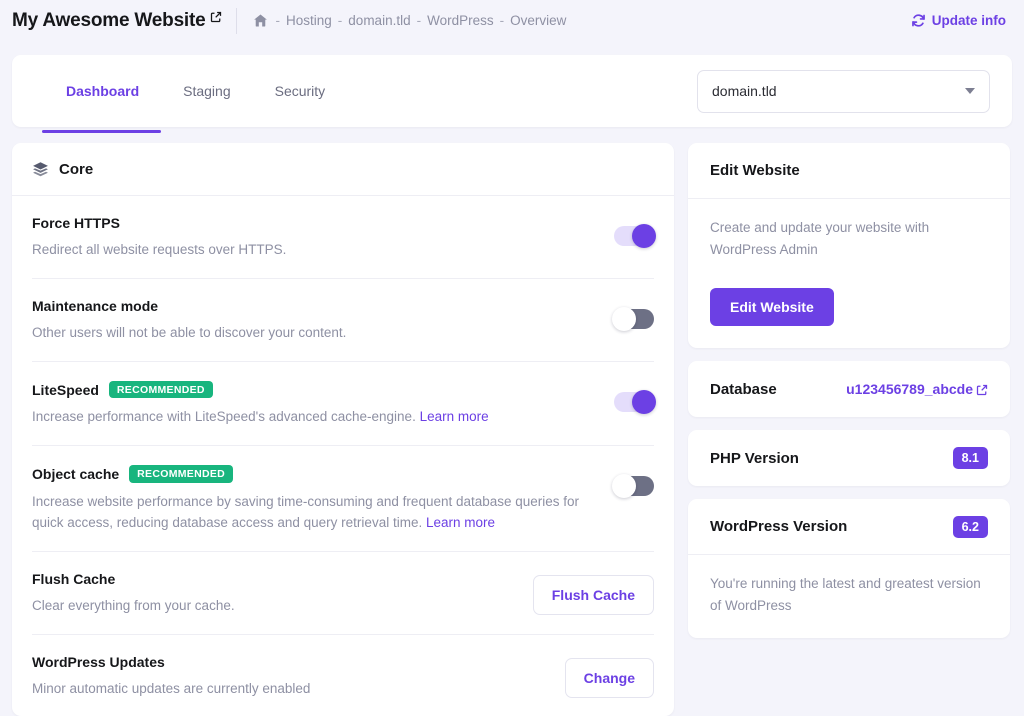  Describe the element at coordinates (849, 527) in the screenshot. I see `wordpress-version-row: WordPress Version 6.2` at that location.